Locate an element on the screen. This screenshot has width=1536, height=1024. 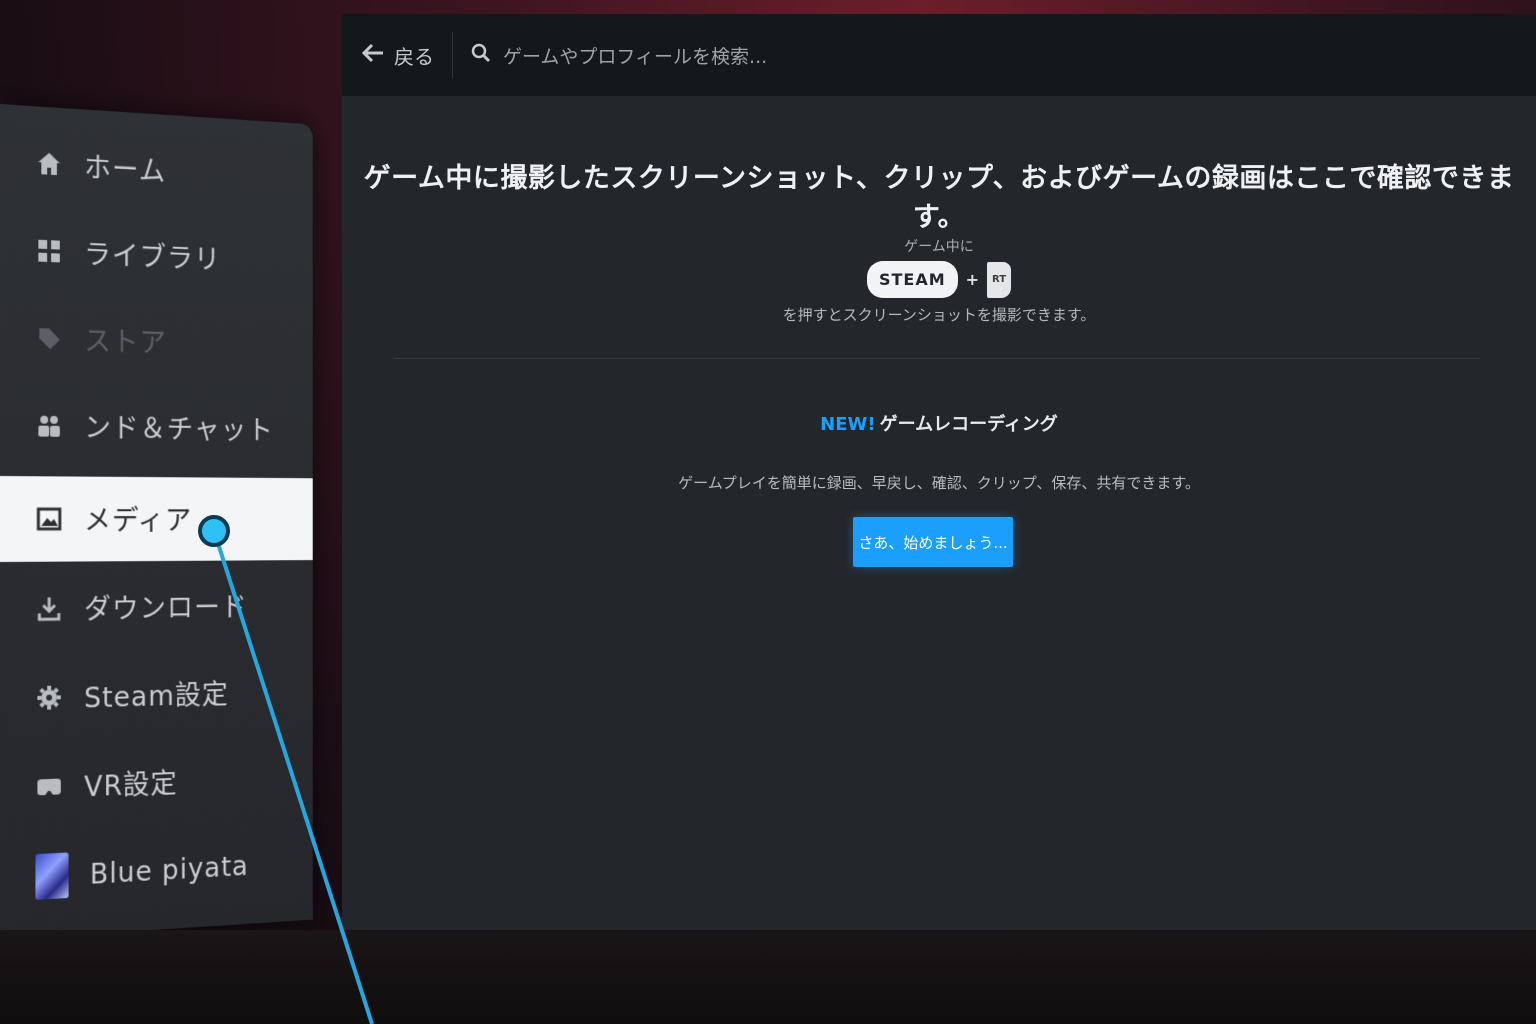
sidebar-item-label: Steam設定 is located at coordinates (156, 696).